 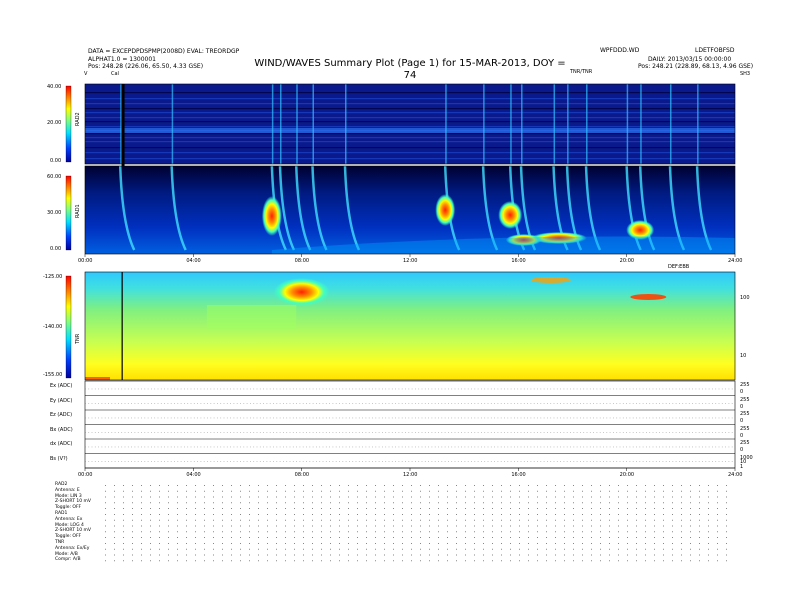 What do you see at coordinates (193, 475) in the screenshot?
I see `x-tick-label: 04:00` at bounding box center [193, 475].